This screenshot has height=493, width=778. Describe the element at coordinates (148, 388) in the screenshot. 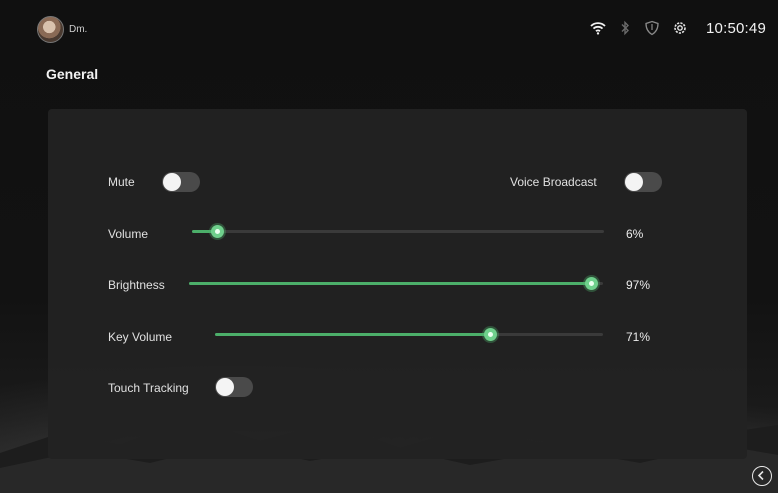

I see `touch-tracking-label: Touch Tracking` at that location.